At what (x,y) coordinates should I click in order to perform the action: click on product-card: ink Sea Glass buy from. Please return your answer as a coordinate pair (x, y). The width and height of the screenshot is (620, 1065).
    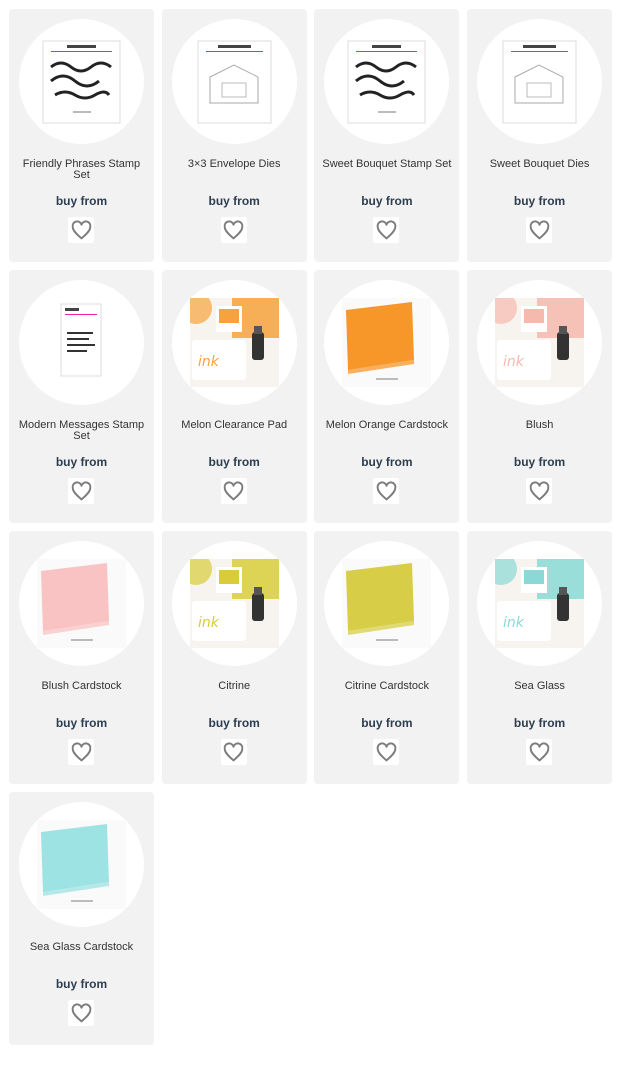
    Looking at the image, I should click on (540, 657).